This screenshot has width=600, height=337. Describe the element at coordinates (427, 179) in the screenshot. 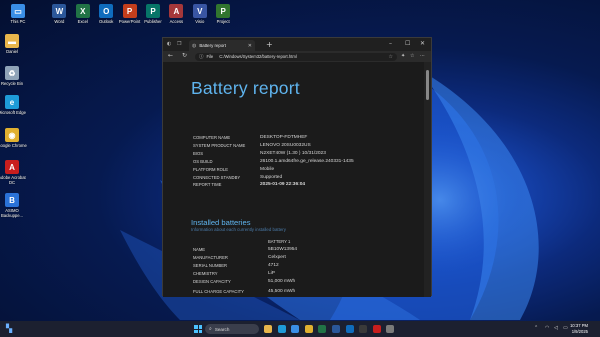

I see `vertical-scrollbar` at that location.